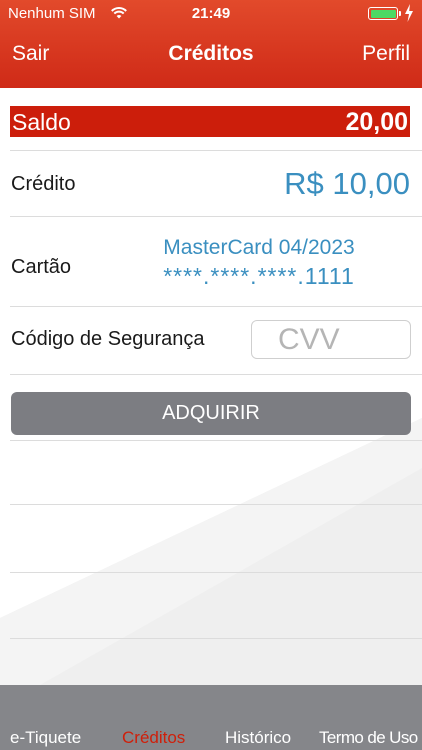 The width and height of the screenshot is (422, 750). Describe the element at coordinates (45, 738) in the screenshot. I see `tab-e-tiquete: e-Tiquete` at that location.